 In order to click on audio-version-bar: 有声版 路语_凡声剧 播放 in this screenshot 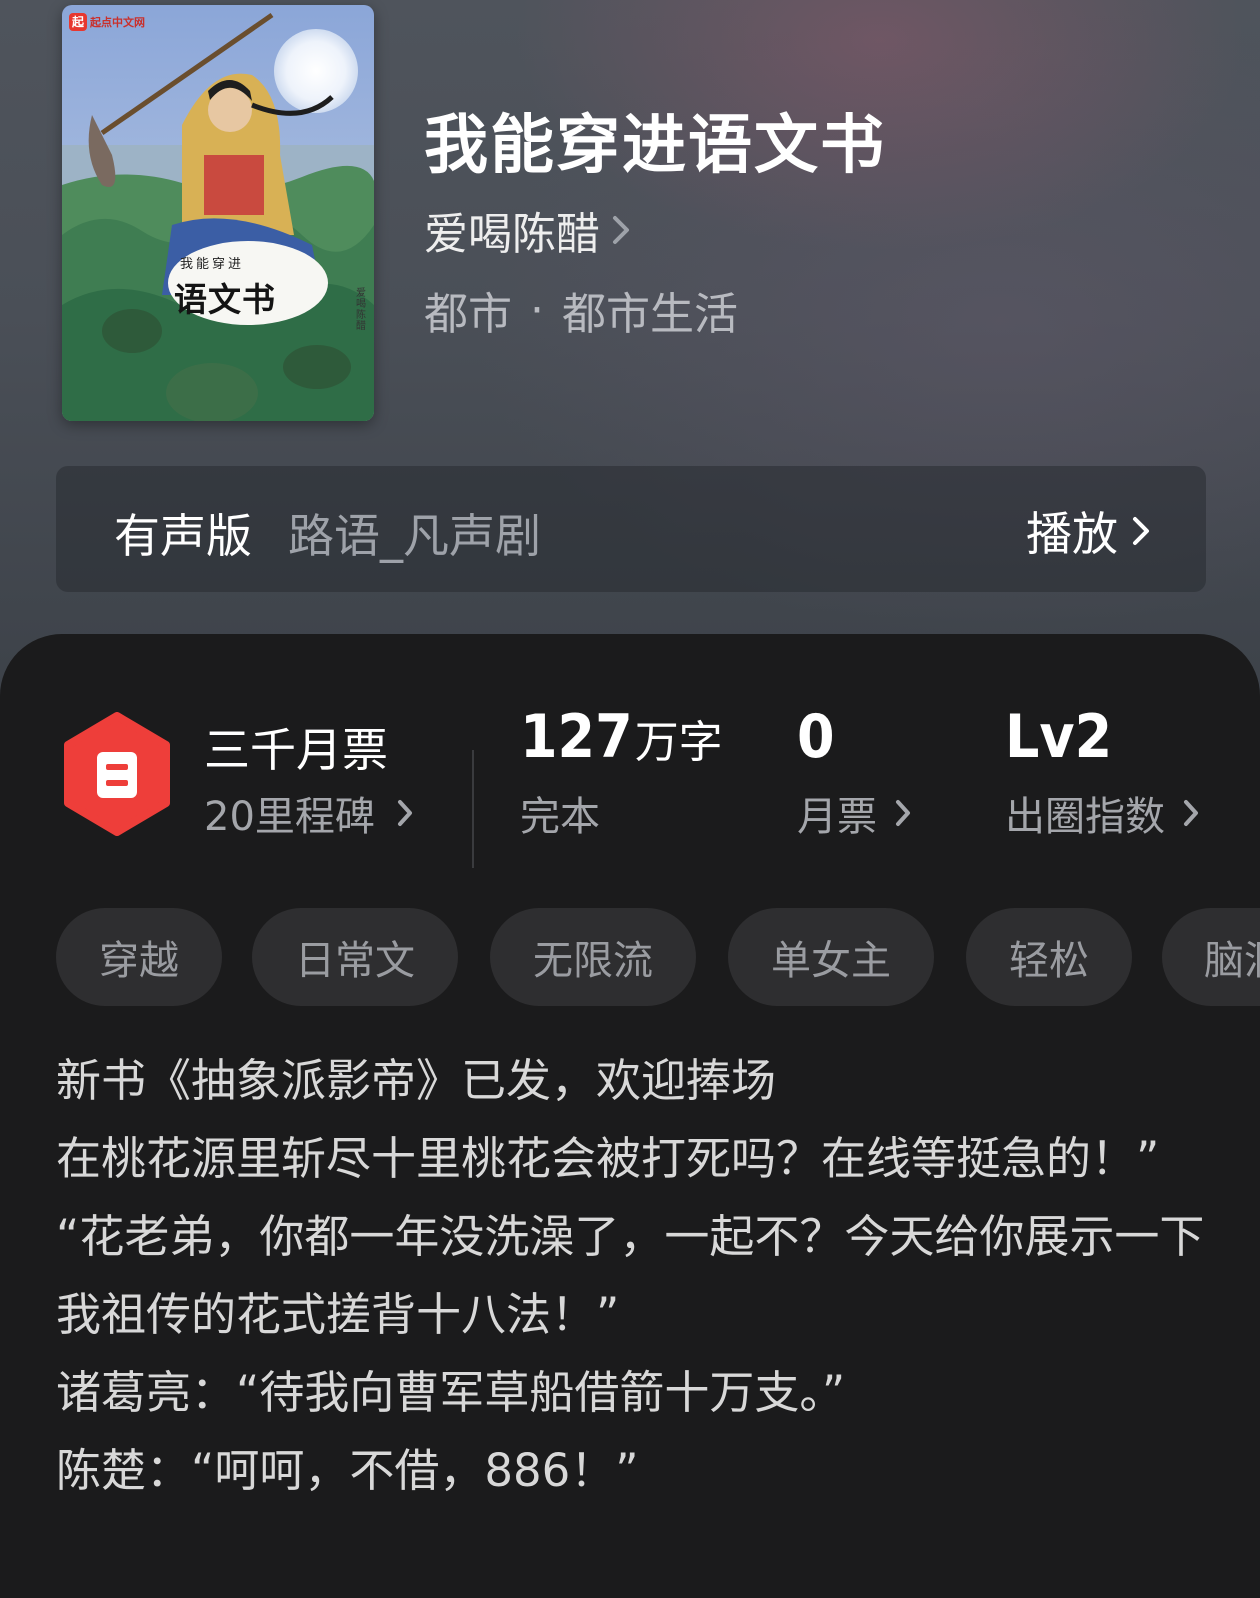, I will do `click(631, 529)`.